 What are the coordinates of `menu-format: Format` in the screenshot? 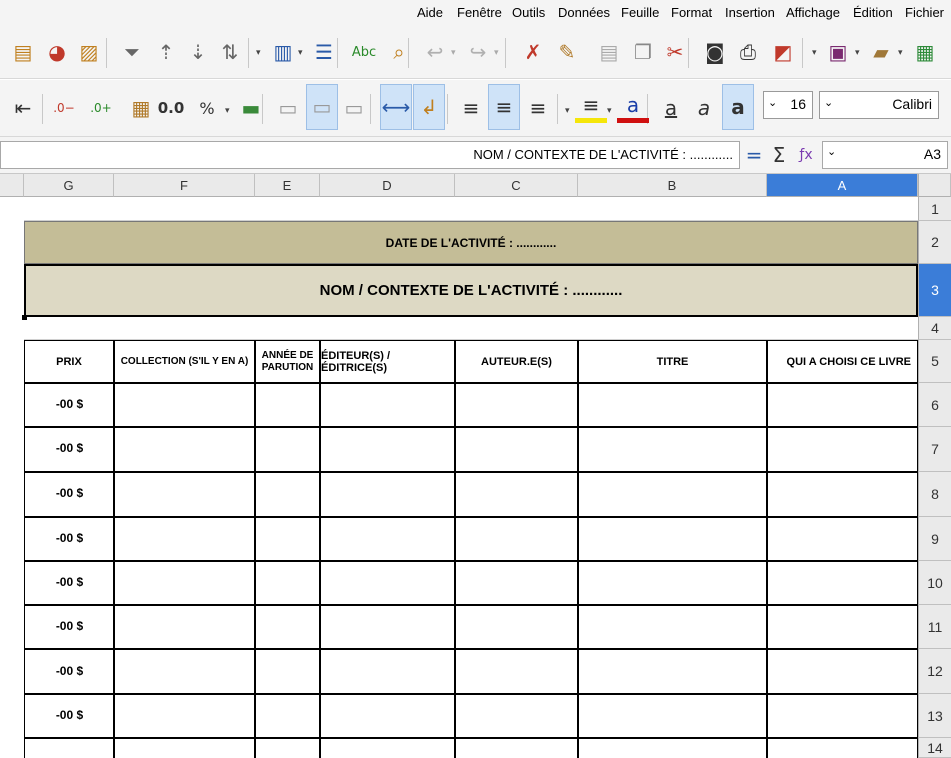 It's located at (691, 12).